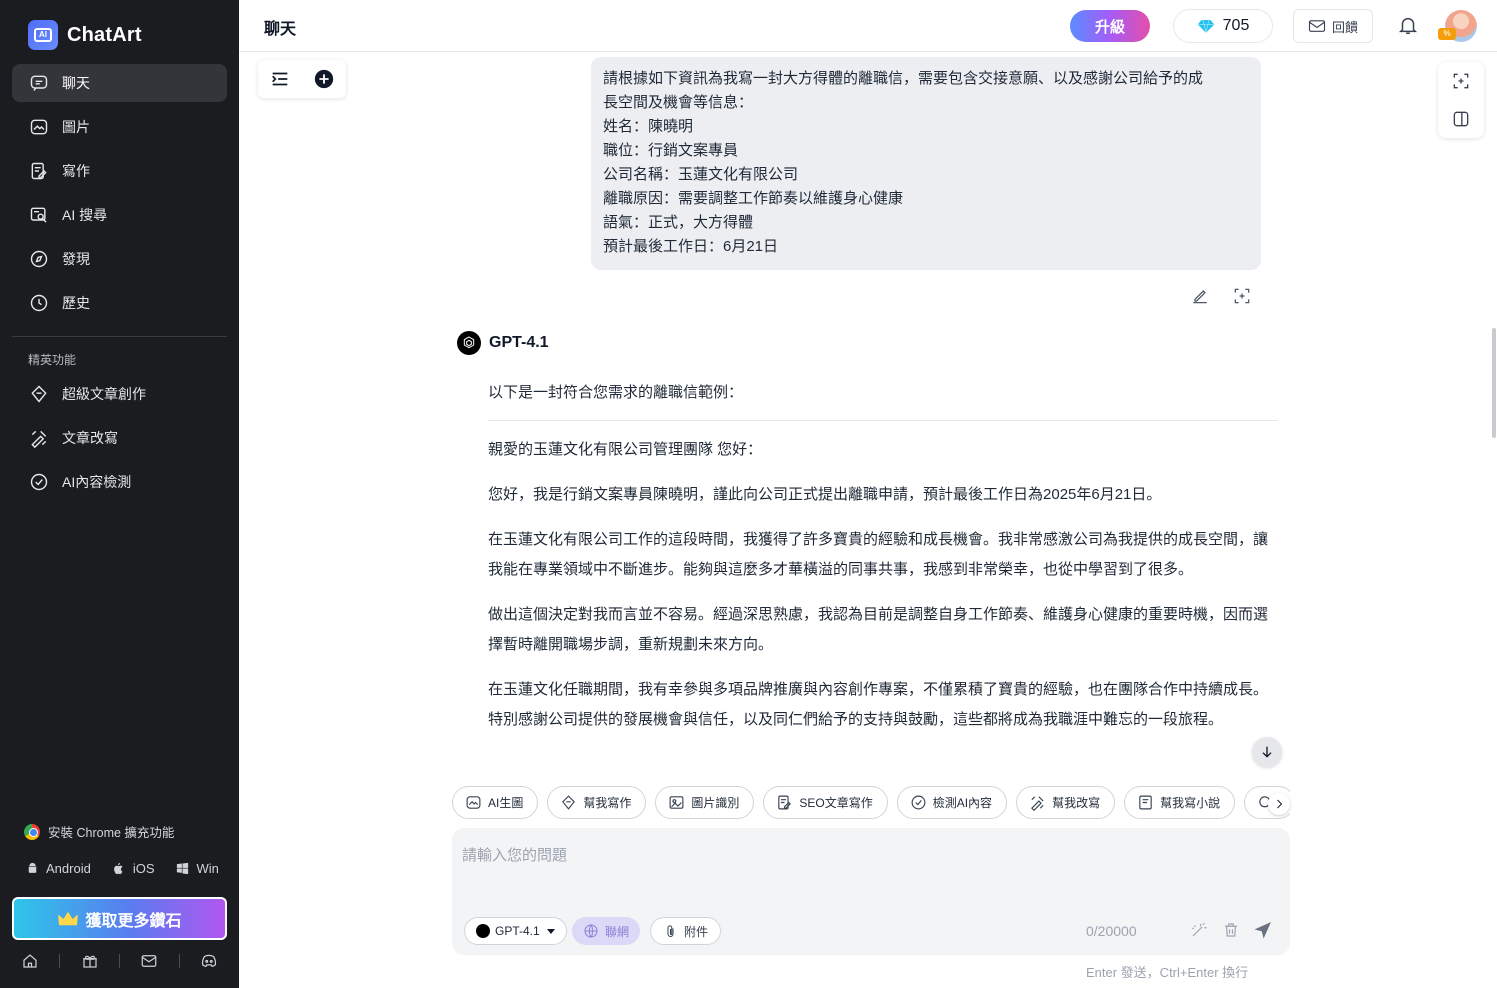 The width and height of the screenshot is (1497, 988). I want to click on web-search-label: 聯網, so click(617, 931).